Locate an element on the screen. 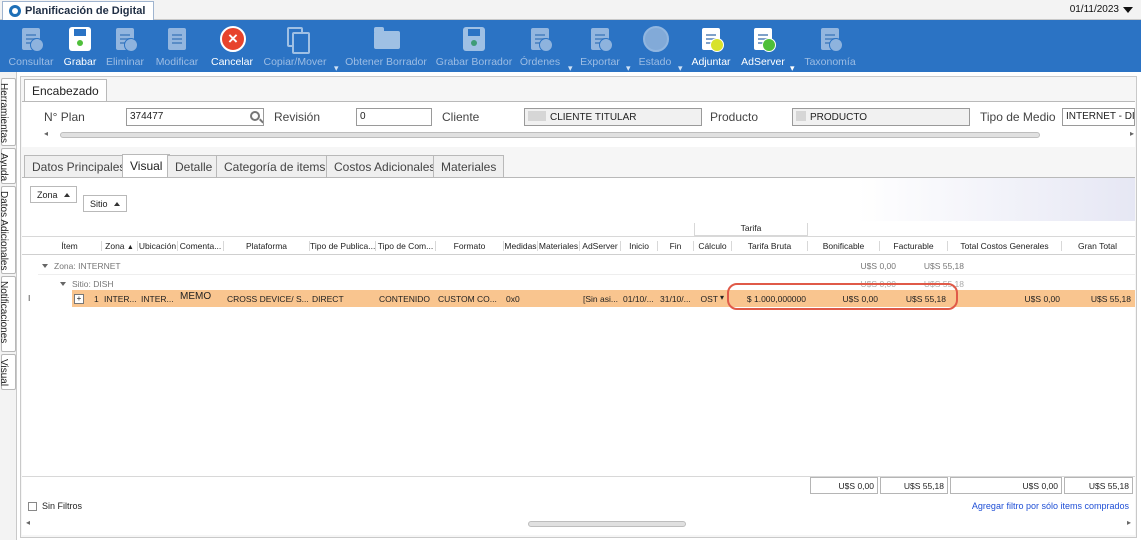 This screenshot has height=540, width=1141. exportar-button: Exportar is located at coordinates (600, 46).